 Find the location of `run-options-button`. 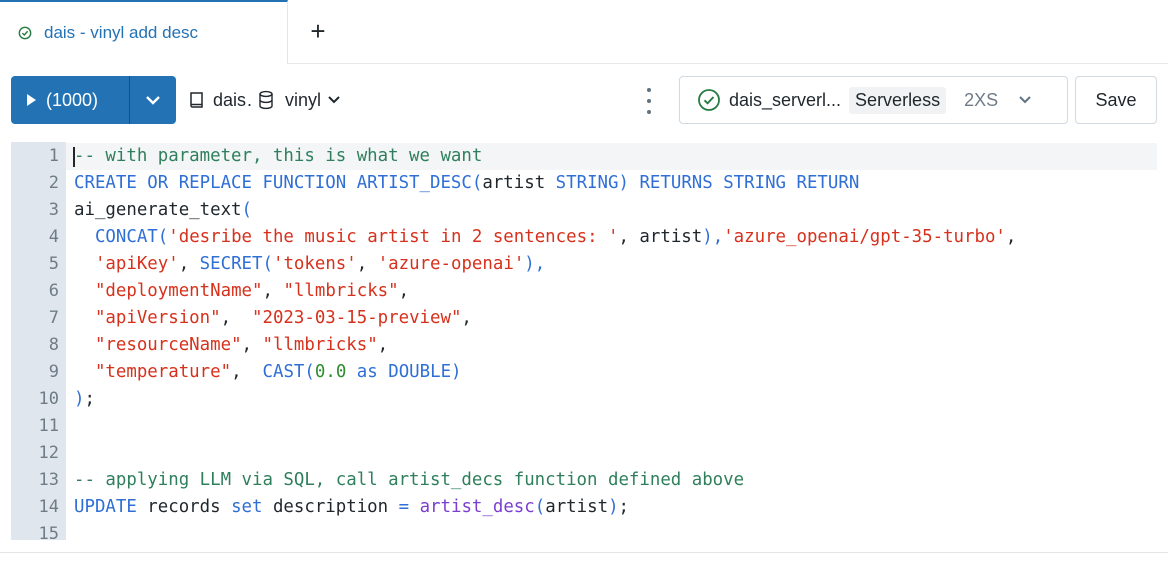

run-options-button is located at coordinates (153, 100).